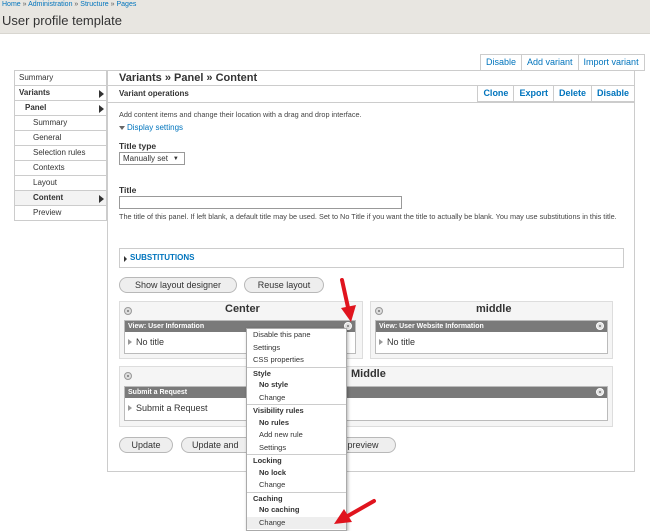 The height and width of the screenshot is (531, 650). What do you see at coordinates (36, 107) in the screenshot?
I see `tab-panel-label: Panel` at bounding box center [36, 107].